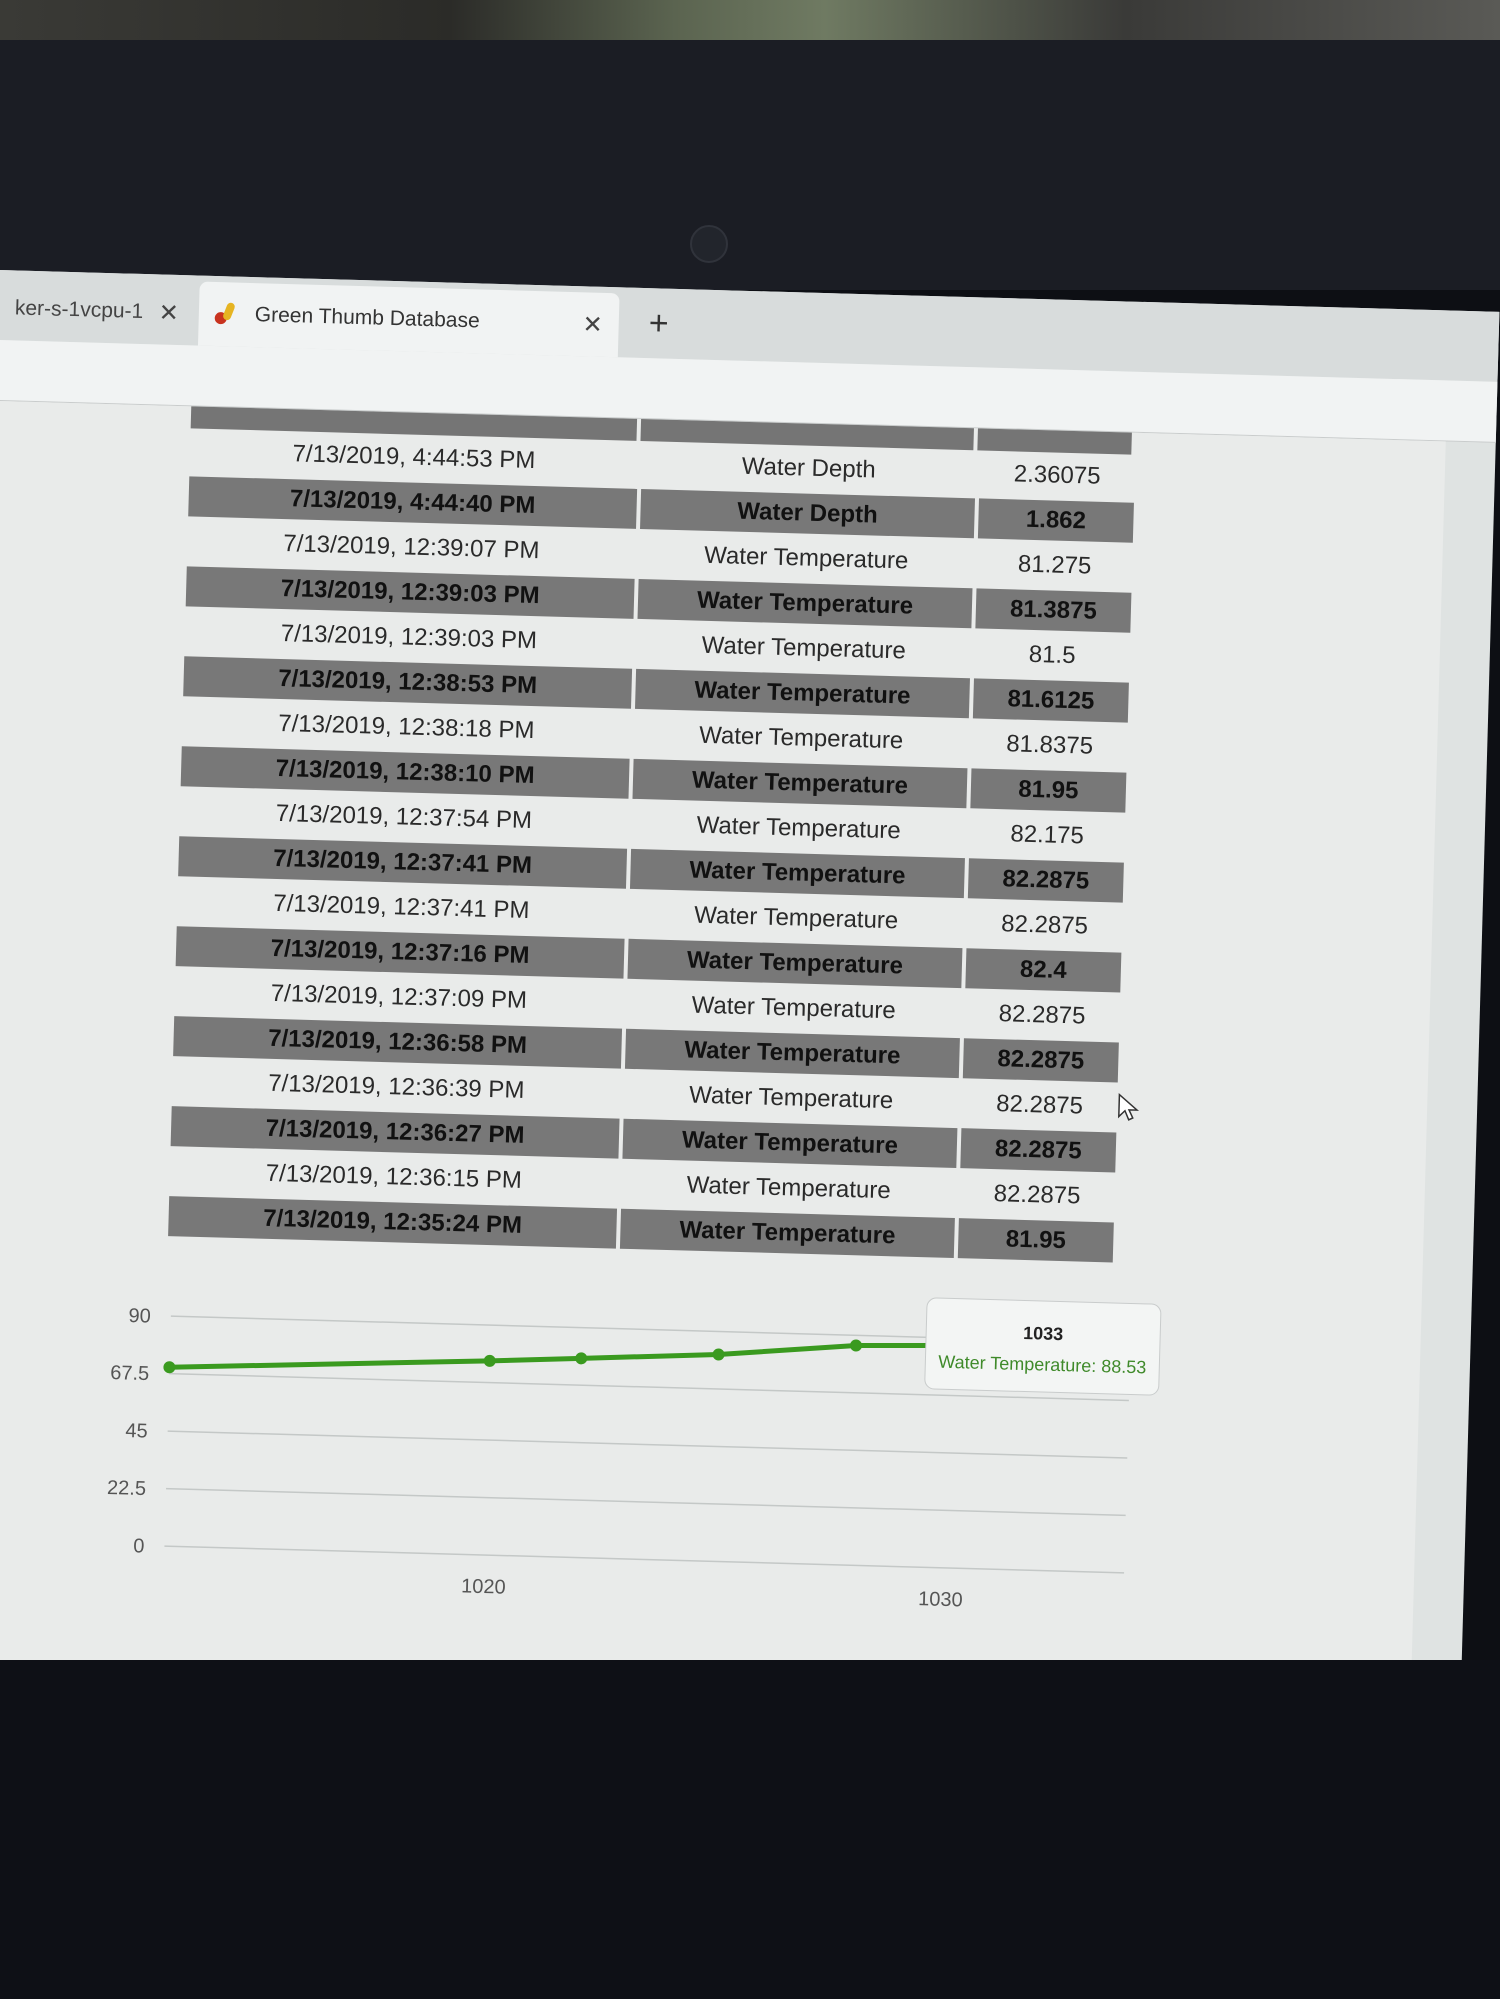  What do you see at coordinates (127, 1488) in the screenshot?
I see `y-tick-label: 22.5` at bounding box center [127, 1488].